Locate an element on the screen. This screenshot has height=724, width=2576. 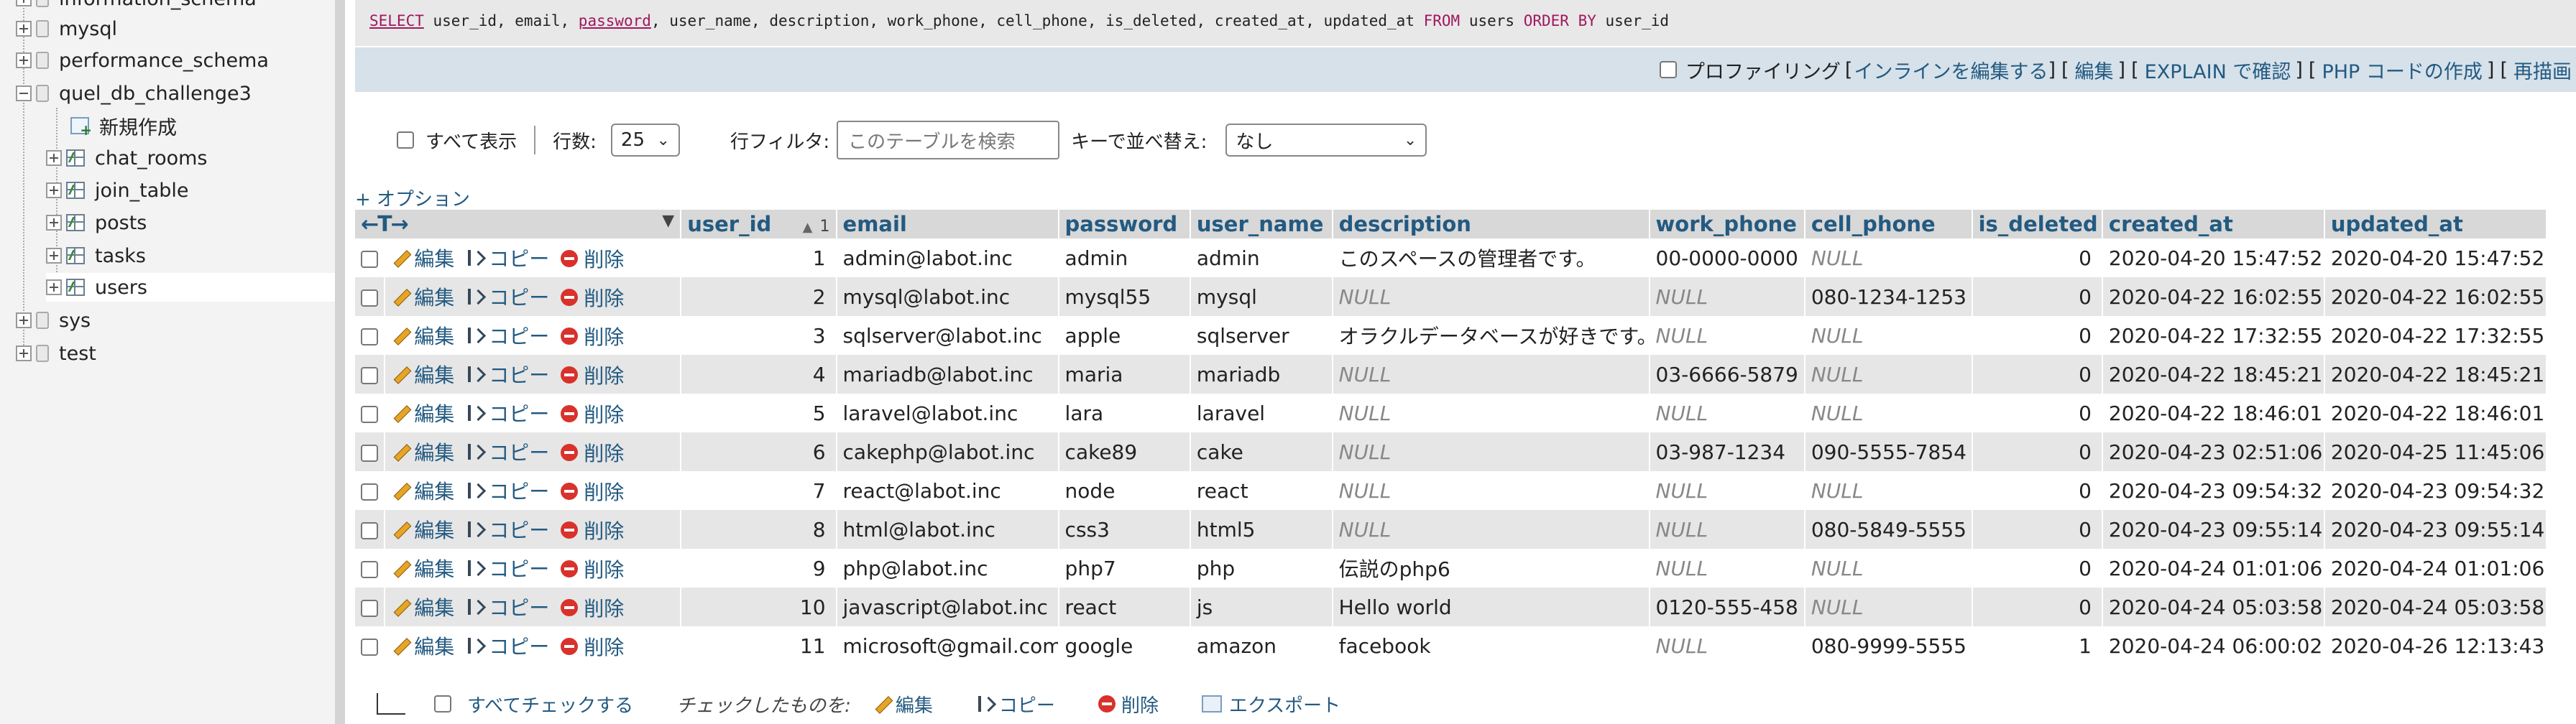
cell-email: laravel@labot.inc is located at coordinates (947, 413).